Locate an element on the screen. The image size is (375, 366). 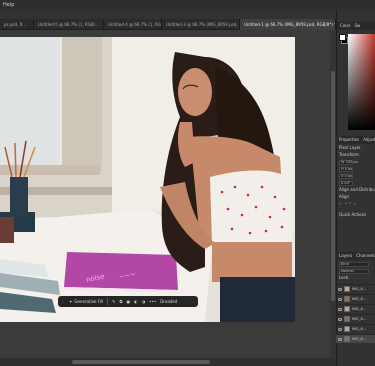
tab-layers: Layers is located at coordinates (345, 256).